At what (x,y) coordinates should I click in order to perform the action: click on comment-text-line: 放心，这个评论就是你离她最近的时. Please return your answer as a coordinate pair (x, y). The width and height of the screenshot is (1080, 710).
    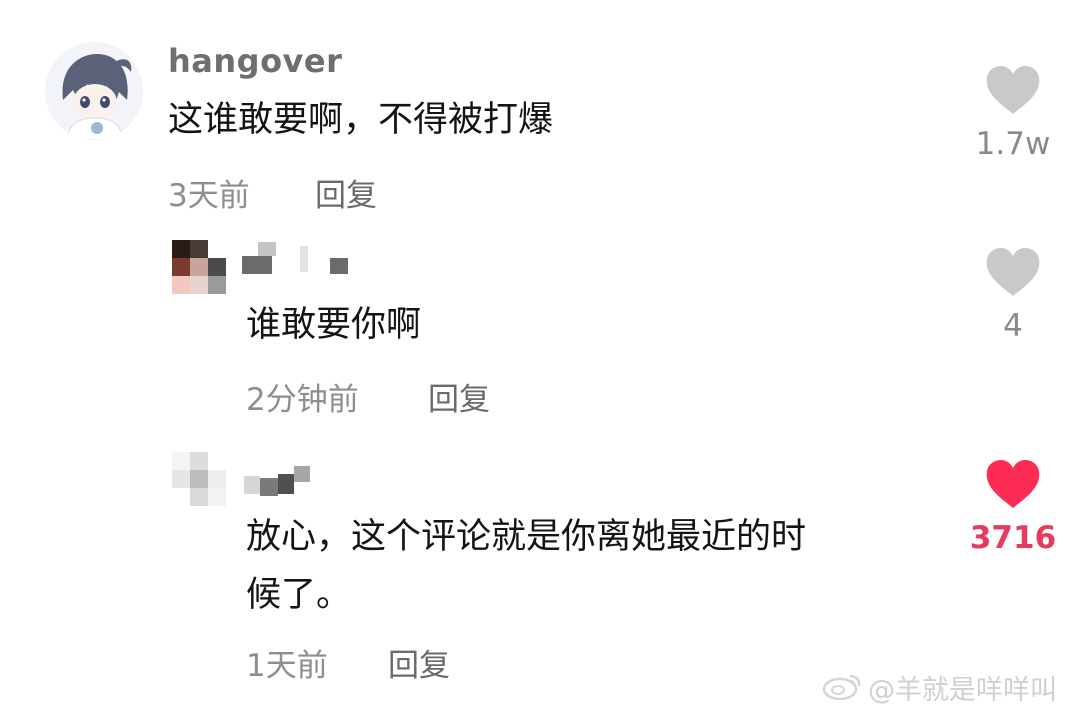
    Looking at the image, I should click on (526, 537).